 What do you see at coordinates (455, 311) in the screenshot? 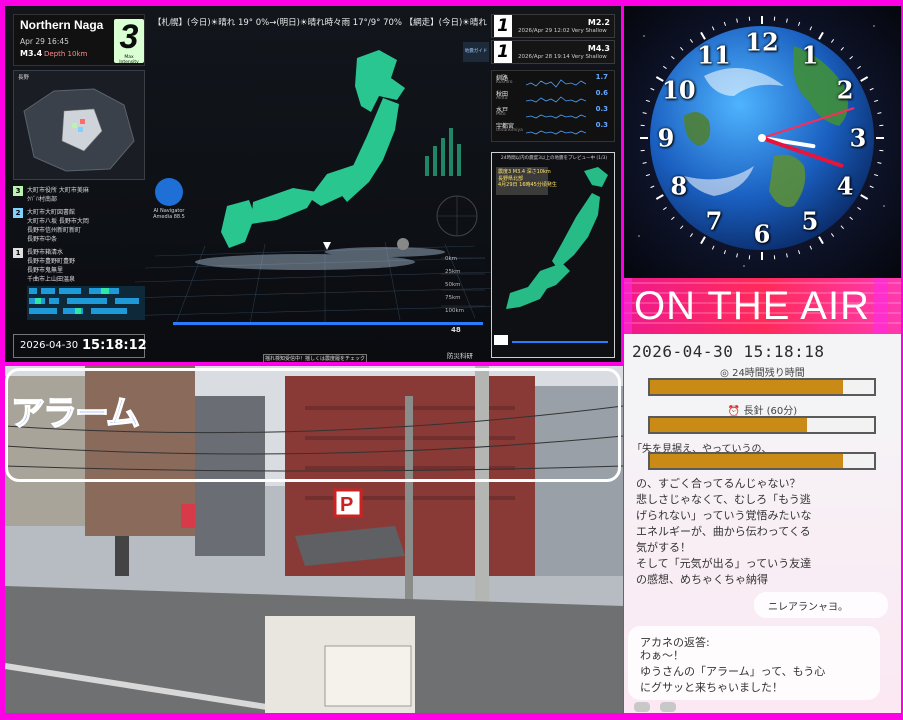
I see `depth-label: 100km` at bounding box center [455, 311].